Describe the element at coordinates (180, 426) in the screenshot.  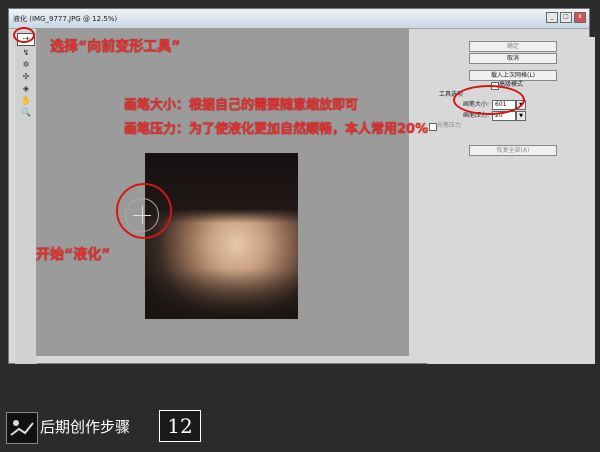
I see `step-number: 12` at that location.